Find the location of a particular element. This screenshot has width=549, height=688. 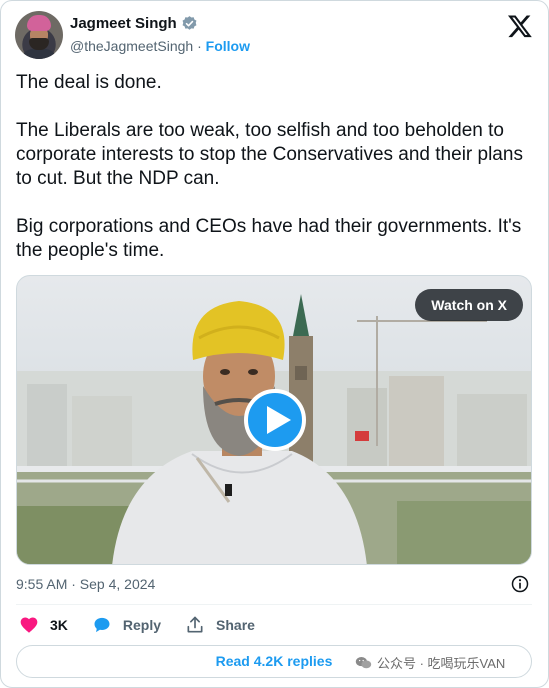

author-handle-row: @theJagmeetSingh · Follow is located at coordinates (160, 46).